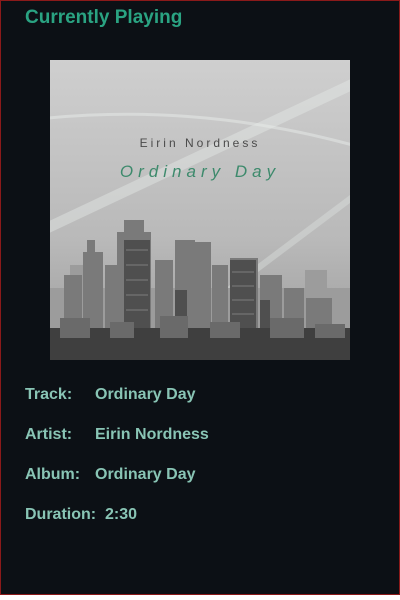 This screenshot has width=400, height=600. What do you see at coordinates (200, 171) in the screenshot?
I see `cover-title-text: Ordinary Day` at bounding box center [200, 171].